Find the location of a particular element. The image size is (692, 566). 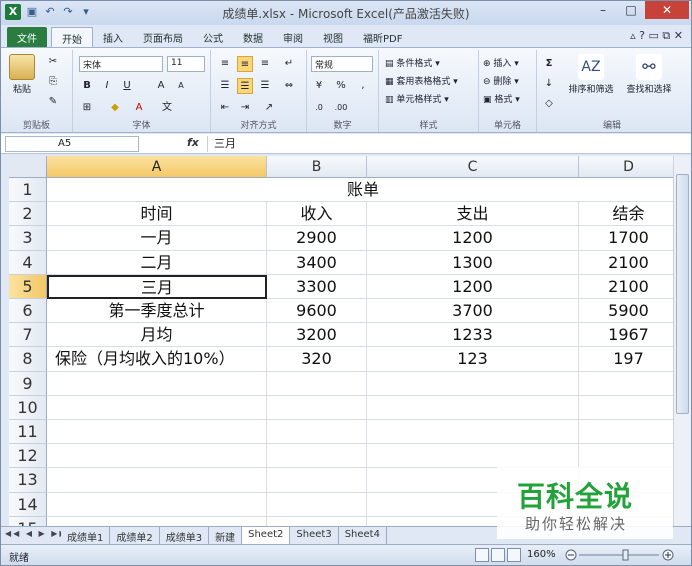

cell-A3: 一月 is located at coordinates (157, 238).